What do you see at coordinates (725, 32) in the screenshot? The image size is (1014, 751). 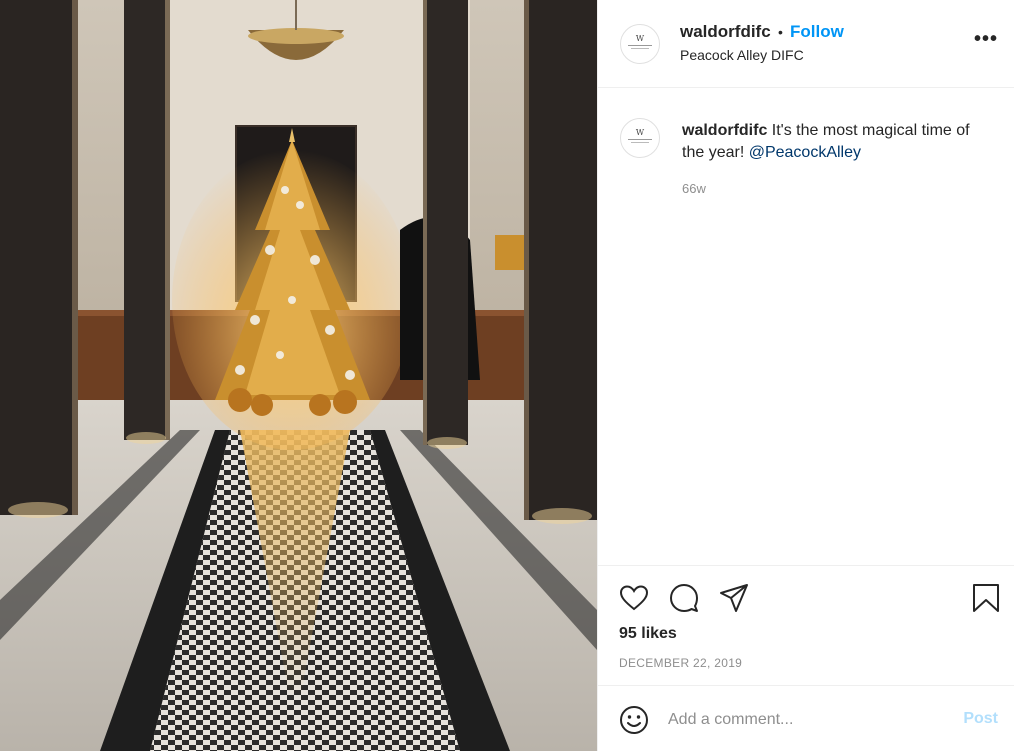 I see `header-username: waldorfdifc` at bounding box center [725, 32].